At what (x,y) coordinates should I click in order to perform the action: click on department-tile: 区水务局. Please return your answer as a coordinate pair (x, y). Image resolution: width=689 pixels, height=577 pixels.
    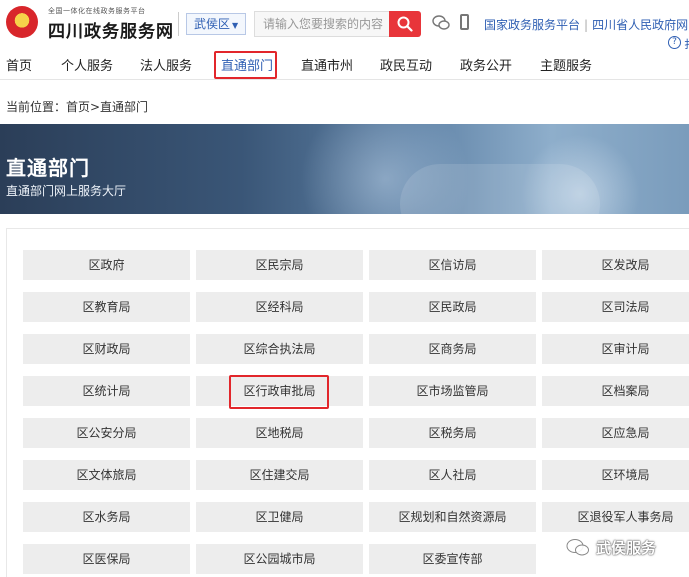
    Looking at the image, I should click on (106, 517).